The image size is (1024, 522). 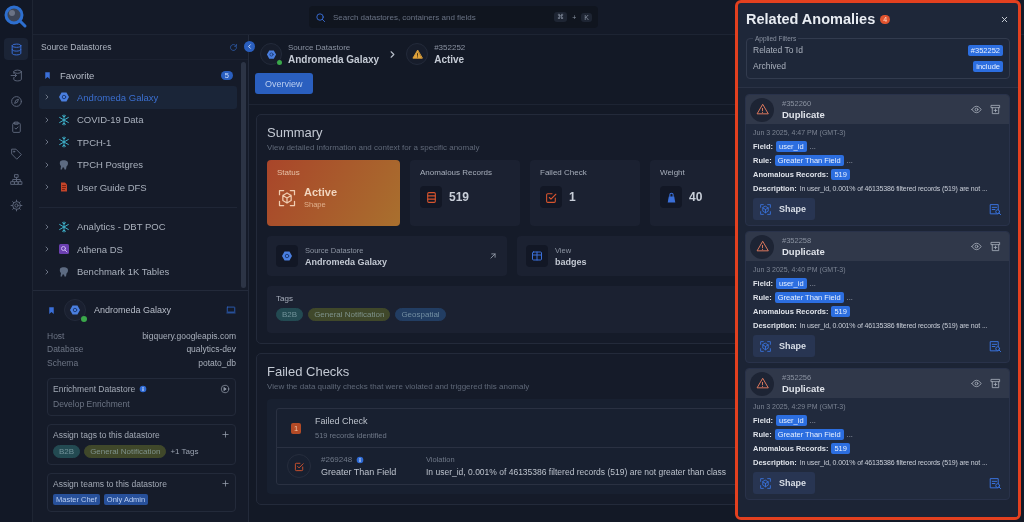 I want to click on magnifier-logo, so click(x=16, y=17).